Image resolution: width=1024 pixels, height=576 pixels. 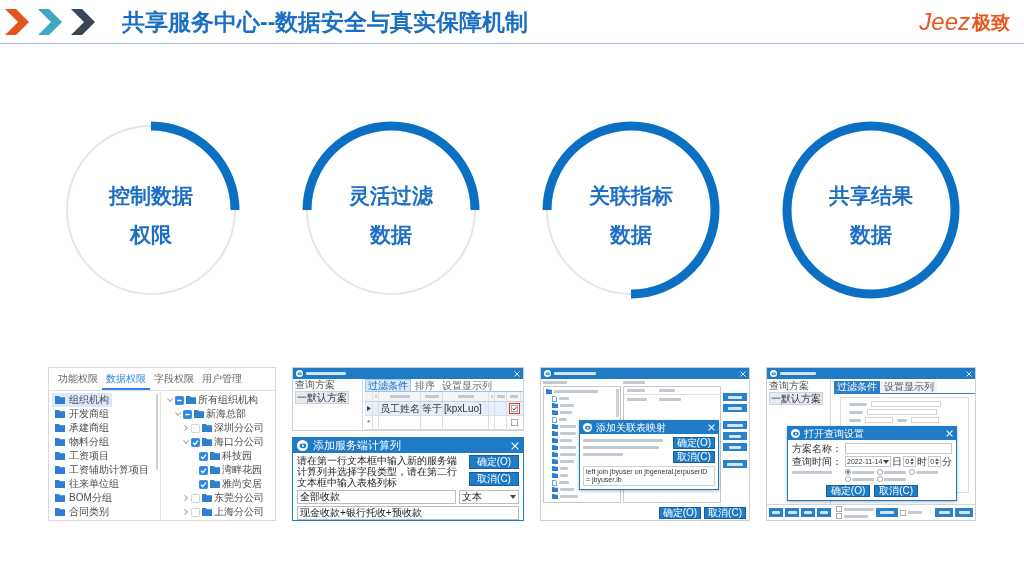 I want to click on tab: 用户管理, so click(x=222, y=380).